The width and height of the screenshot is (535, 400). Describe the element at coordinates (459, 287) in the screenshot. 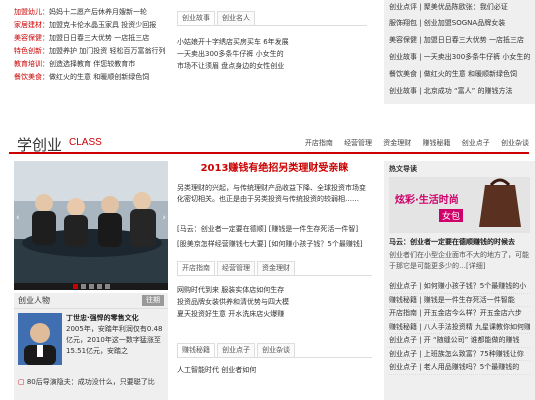

I see `list-item: 创业点子 | 如何赚小孩子钱？5个最赚钱的小` at that location.